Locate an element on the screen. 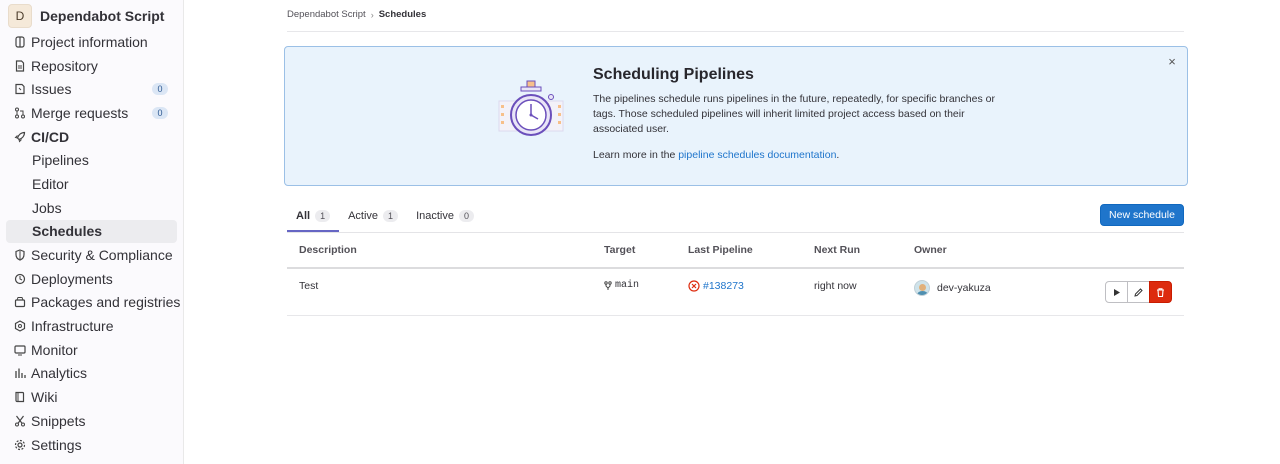  sidebar-item-repository: Repository is located at coordinates (91, 66).